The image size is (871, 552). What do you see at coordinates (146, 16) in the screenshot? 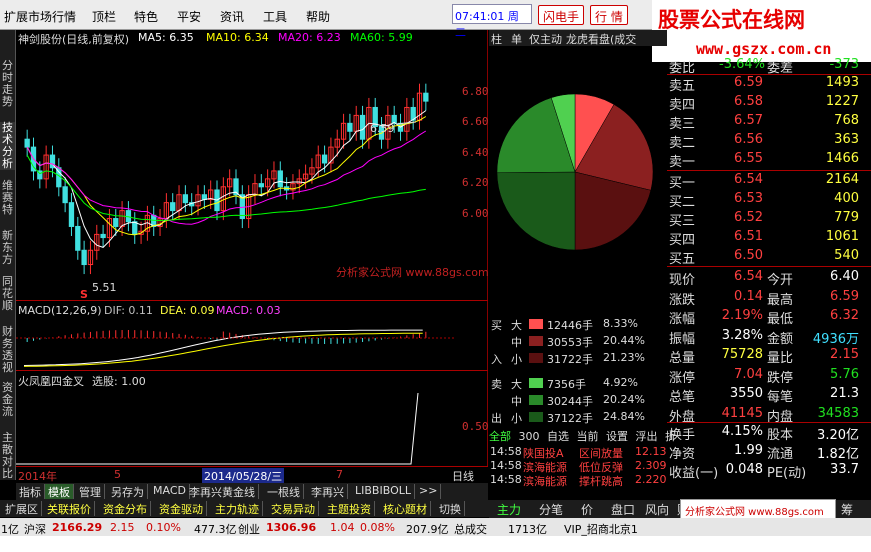
I see `menu-features: 特色` at bounding box center [146, 16].